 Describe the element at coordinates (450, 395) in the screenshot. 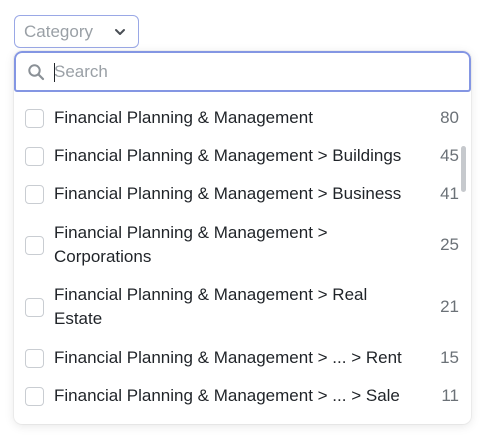

I see `list-item-count: 11` at that location.